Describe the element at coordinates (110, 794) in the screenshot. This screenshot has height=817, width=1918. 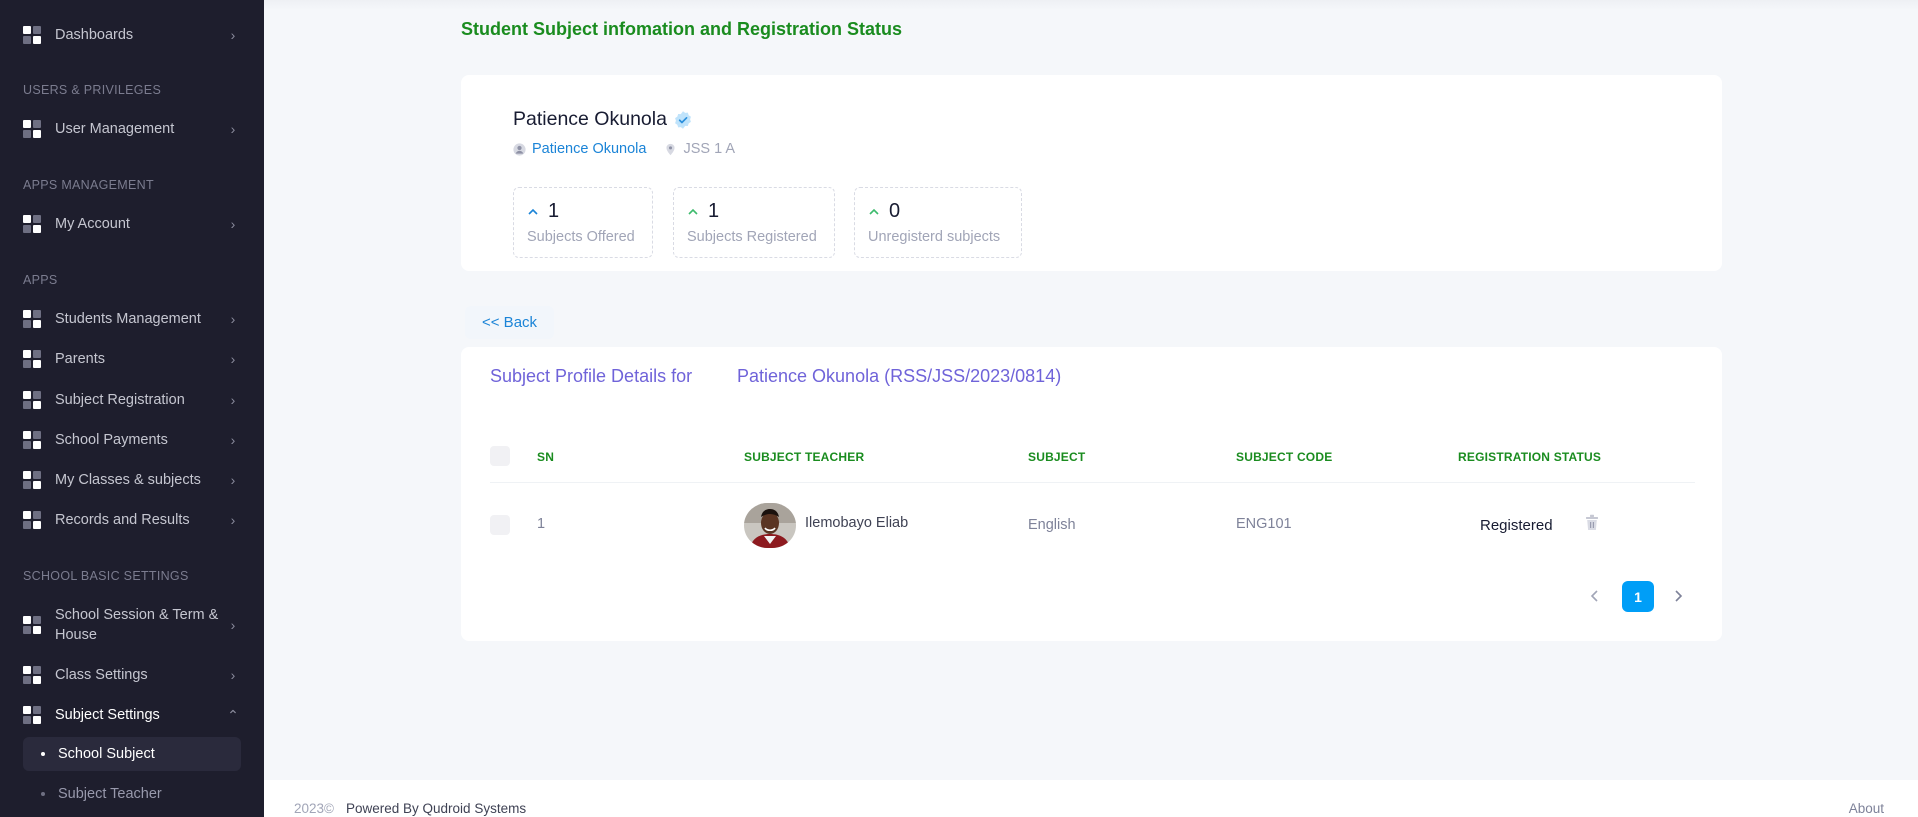
I see `sidebar-subitem-label: Subject Teacher` at that location.